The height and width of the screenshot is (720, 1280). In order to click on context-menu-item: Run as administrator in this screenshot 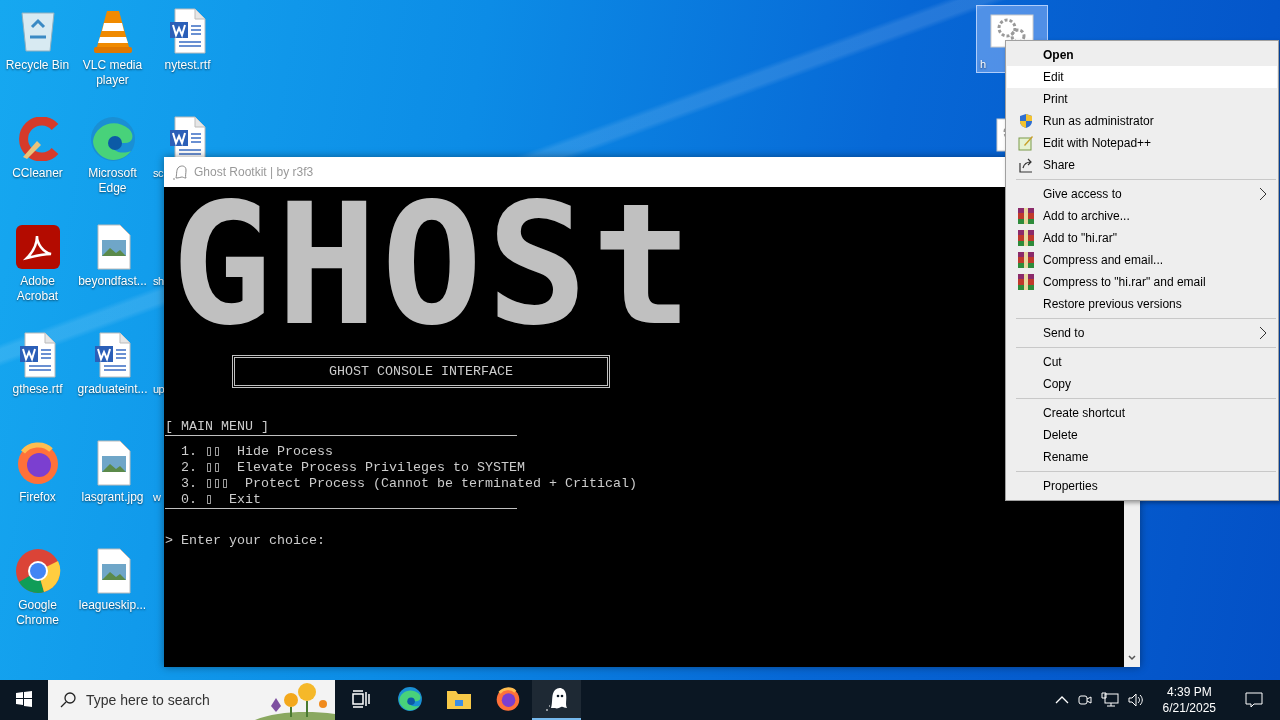, I will do `click(1142, 121)`.